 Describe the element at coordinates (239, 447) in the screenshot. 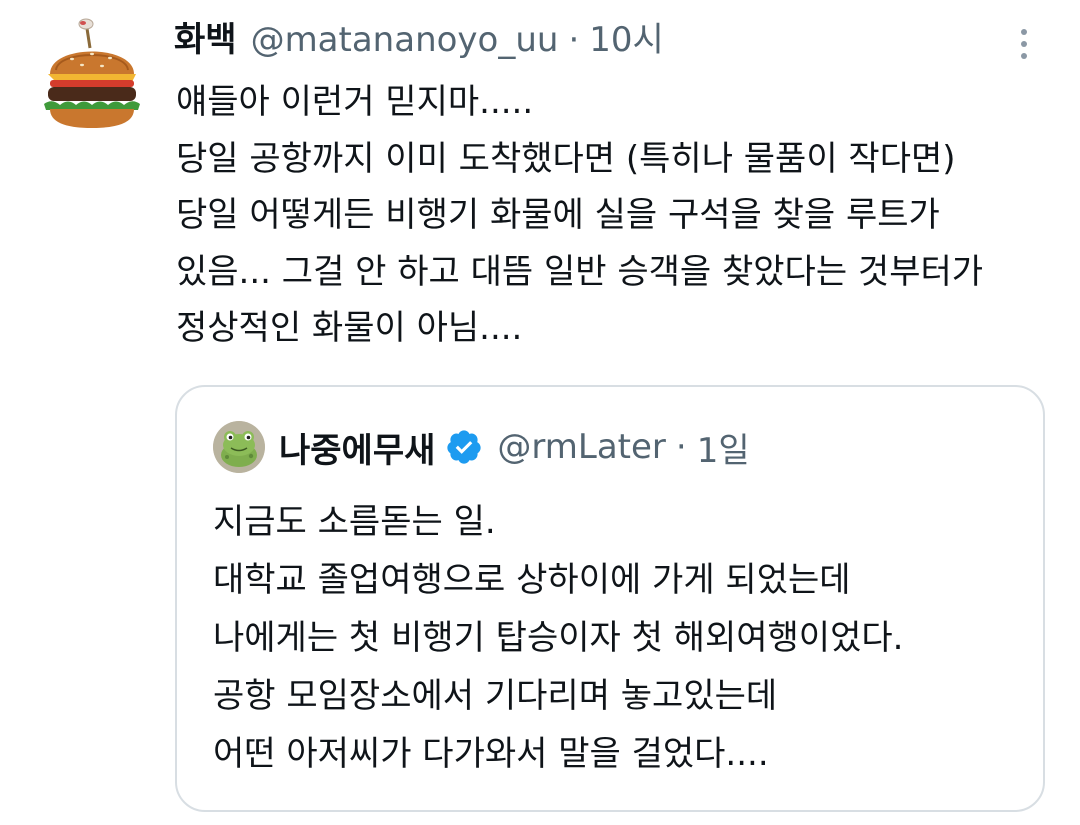

I see `frog-avatar-icon` at that location.